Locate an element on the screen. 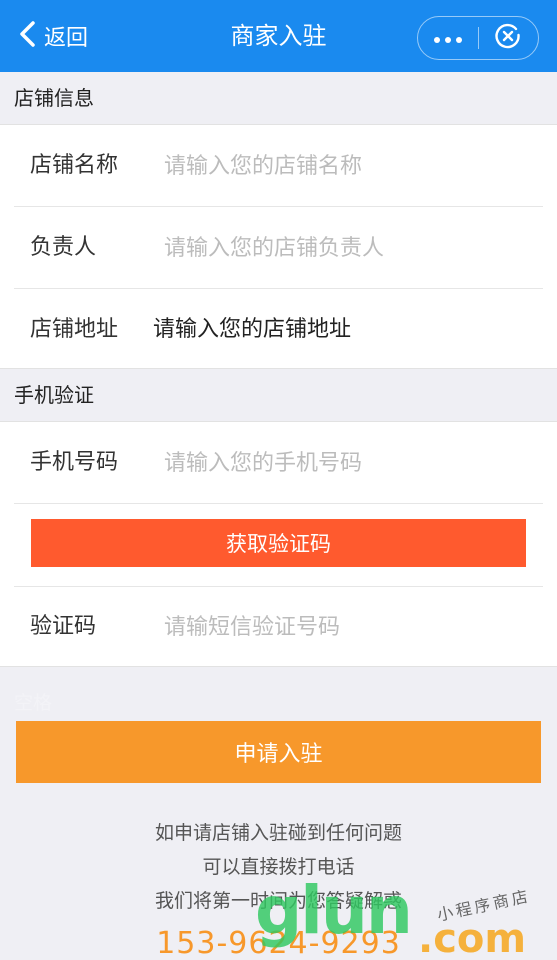 The image size is (557, 960). tip-line-1: 如申请店铺入驻碰到任何问题 is located at coordinates (278, 833).